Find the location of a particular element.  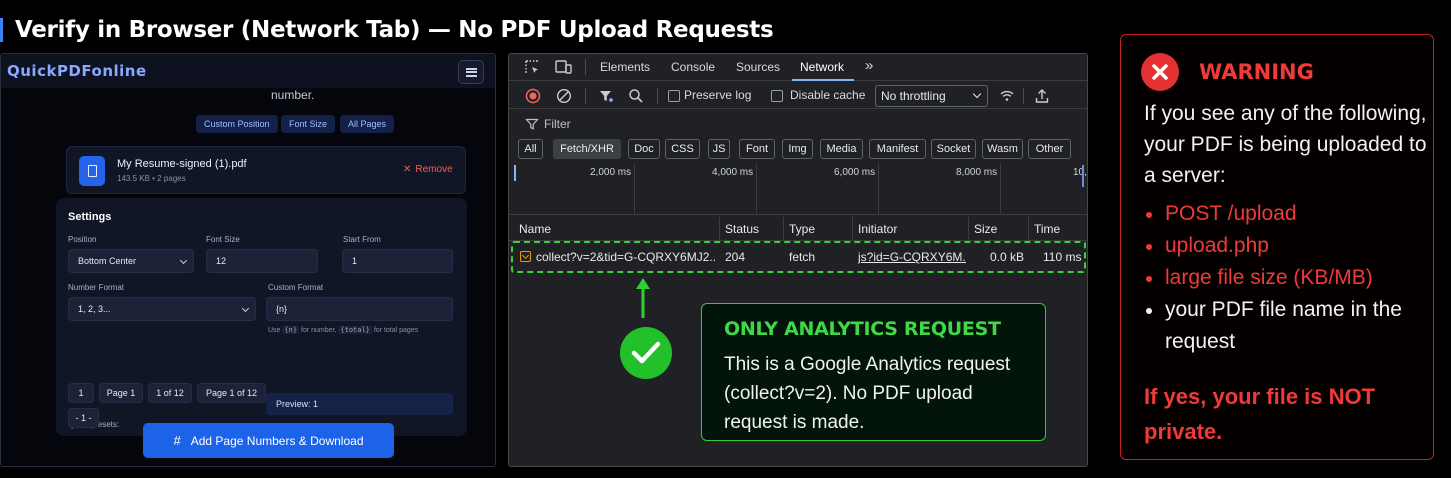

primary-button-label: Add Page Numbers & Download is located at coordinates (277, 440).